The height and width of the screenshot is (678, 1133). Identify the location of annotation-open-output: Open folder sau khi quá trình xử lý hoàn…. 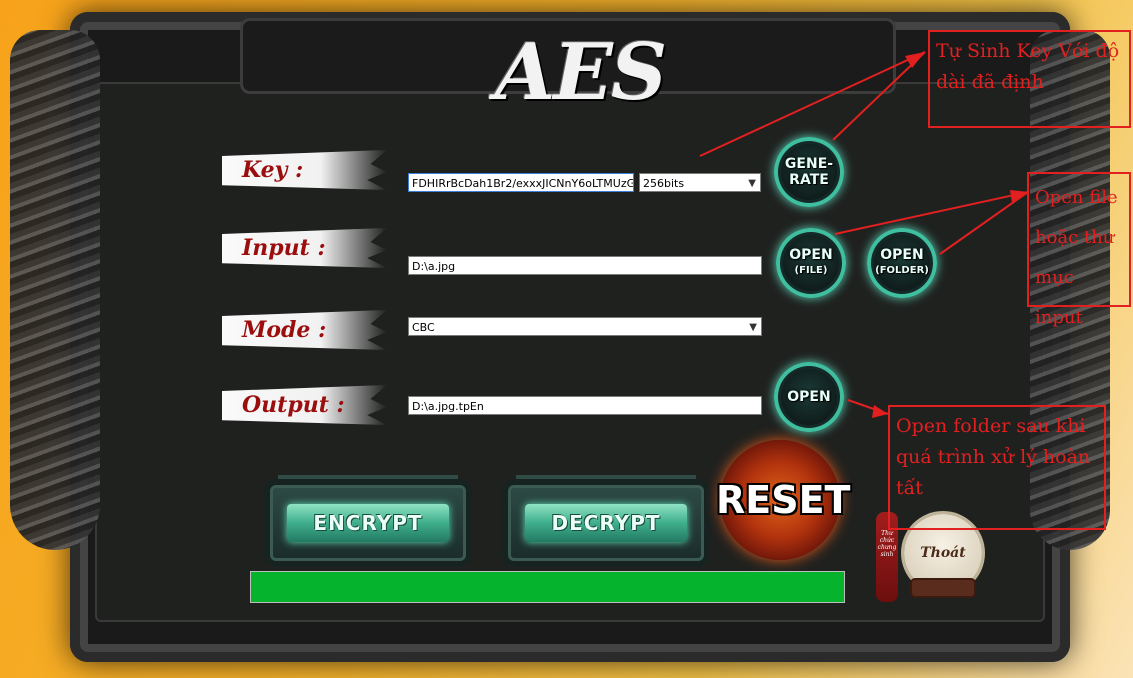
(997, 467).